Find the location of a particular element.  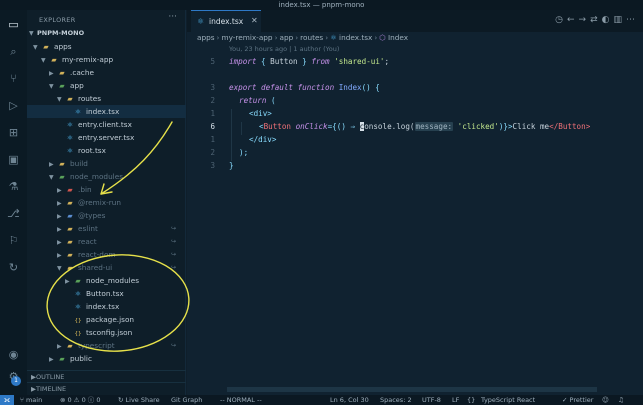

go-back-icon: ← is located at coordinates (573, 20).